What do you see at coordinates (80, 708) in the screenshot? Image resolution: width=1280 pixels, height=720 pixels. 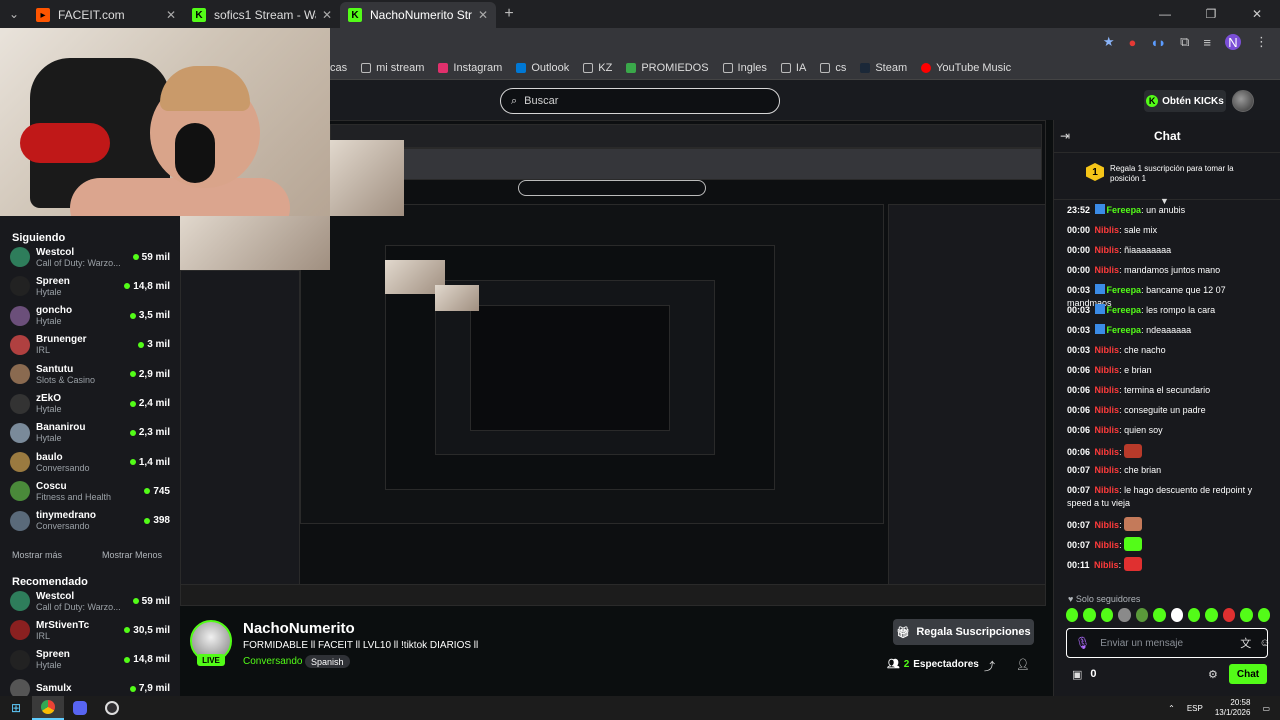 I see `discord-taskbar-icon` at bounding box center [80, 708].